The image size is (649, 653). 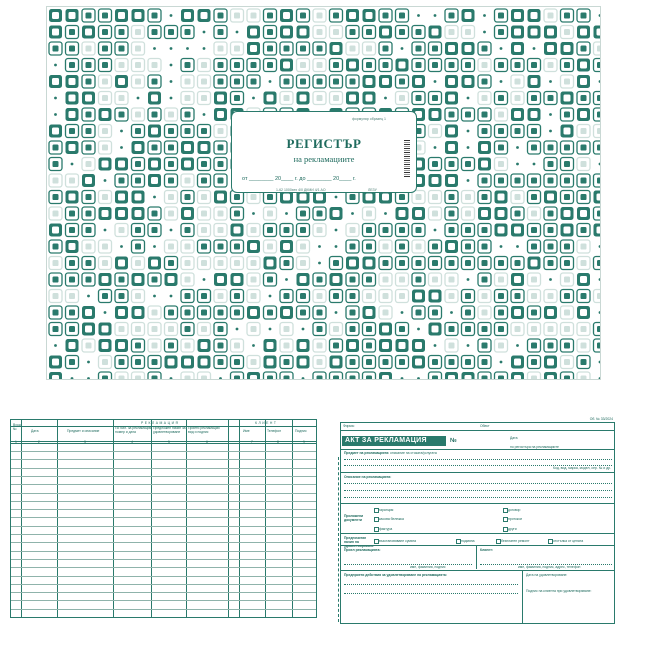 I want to click on group-header-client: КЛИЕНТ, so click(x=266, y=423).